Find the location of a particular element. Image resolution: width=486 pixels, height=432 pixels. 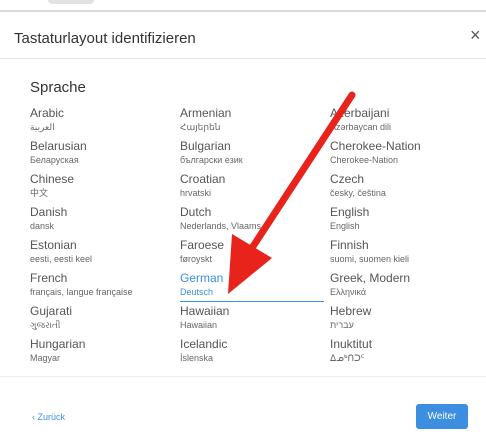

language-name: Estonian is located at coordinates (53, 245).